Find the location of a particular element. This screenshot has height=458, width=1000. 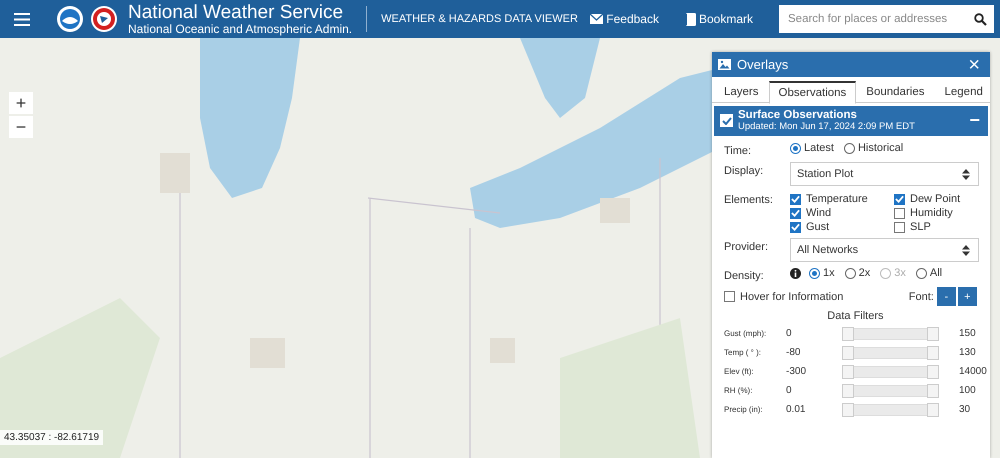

update-time: Updated: Mon Jun 17, 2024 2:09 PM EDT is located at coordinates (827, 127).